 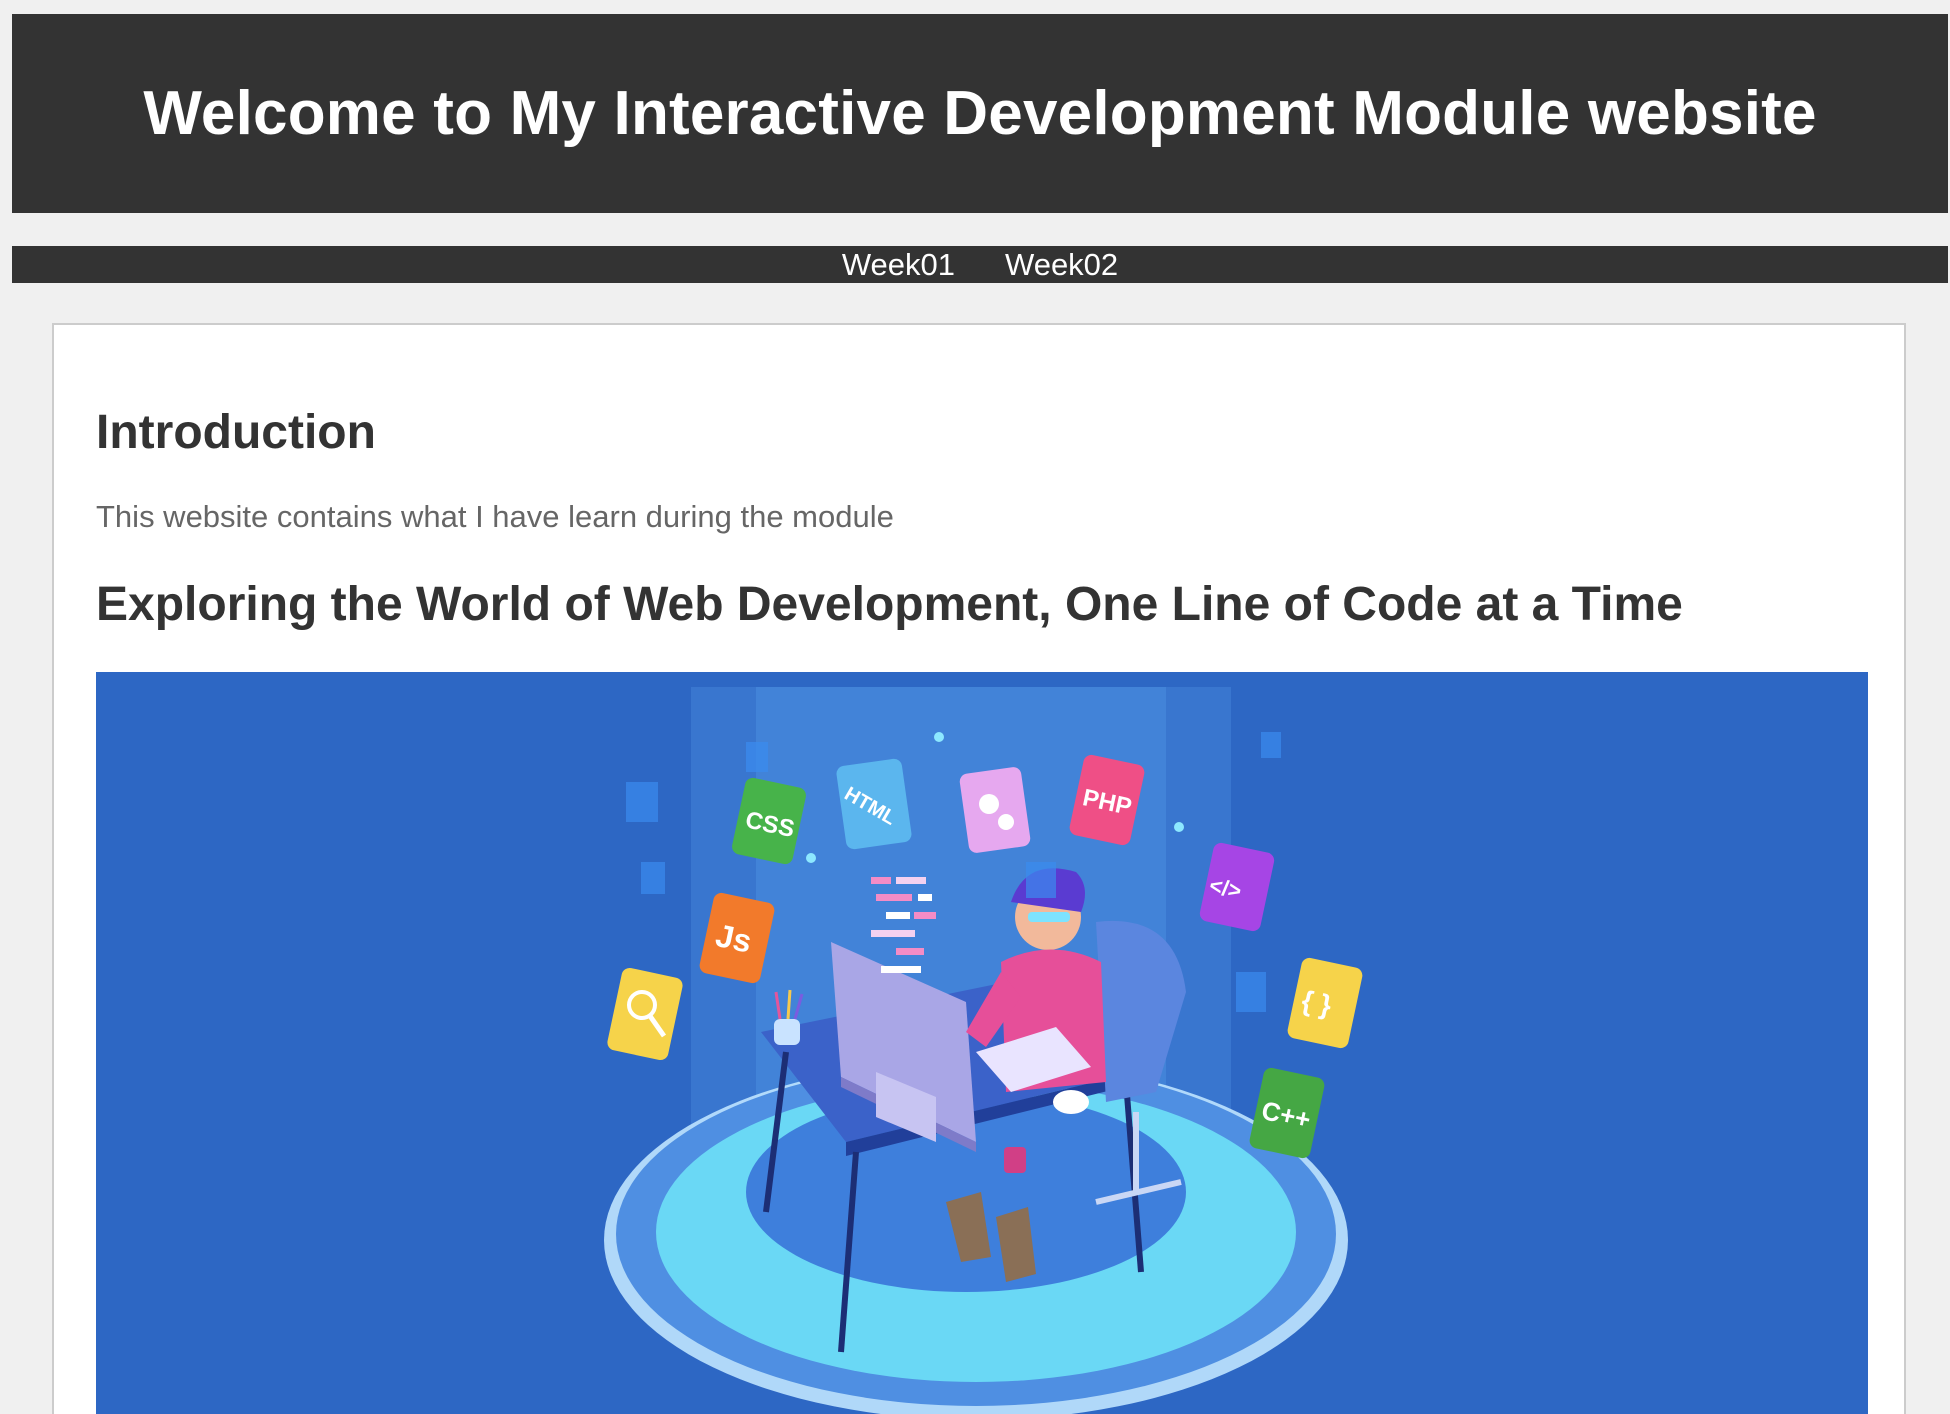 What do you see at coordinates (787, 1032) in the screenshot?
I see `pen-cup` at bounding box center [787, 1032].